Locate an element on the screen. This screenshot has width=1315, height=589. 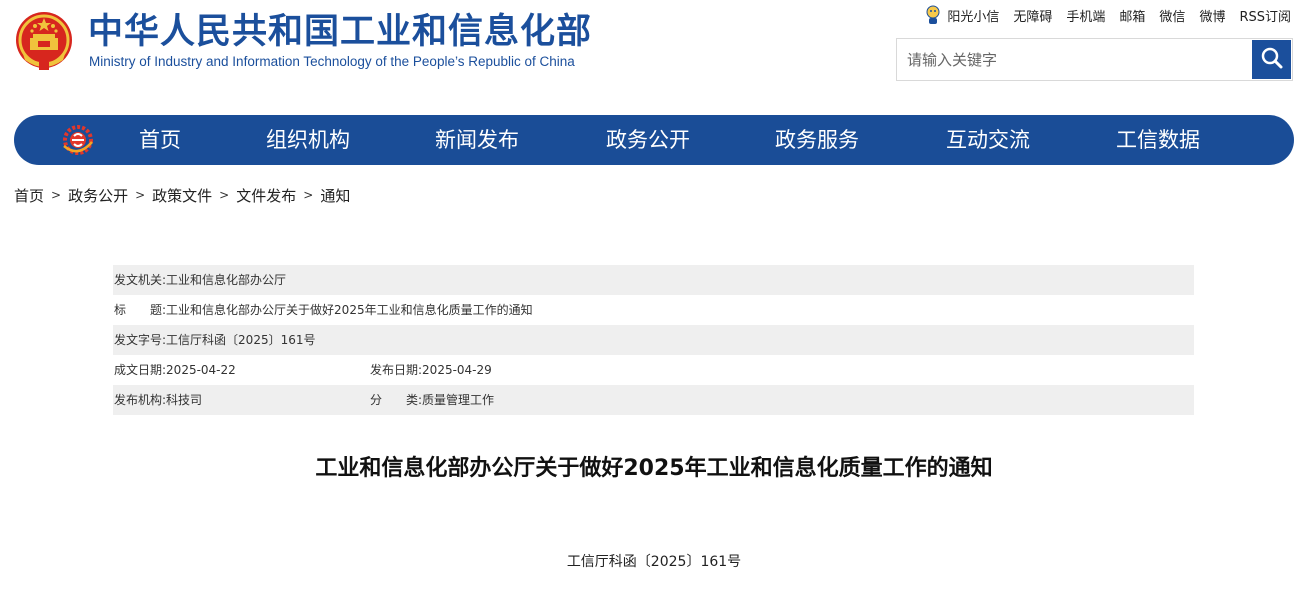
toplink-label: 阳光小信 is located at coordinates (973, 17).